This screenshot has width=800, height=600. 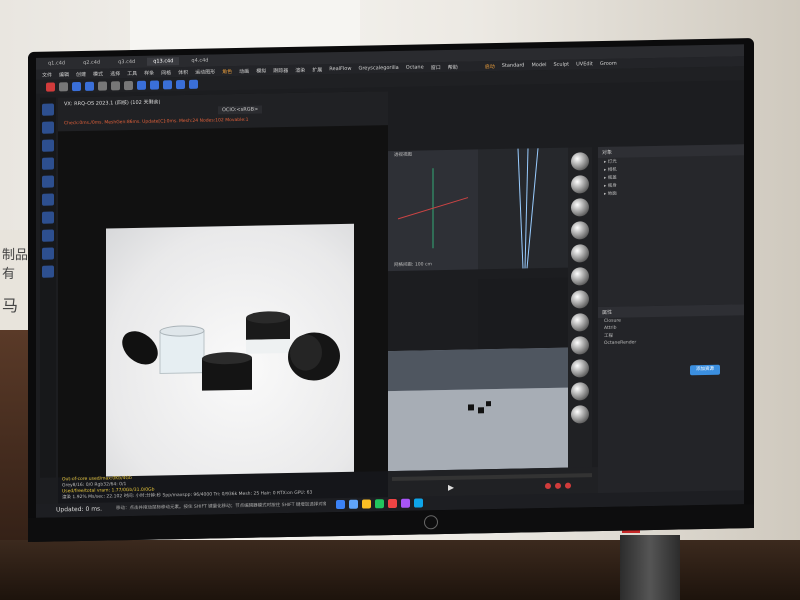 What do you see at coordinates (48, 287) in the screenshot?
I see `left-toolbar` at bounding box center [48, 287].